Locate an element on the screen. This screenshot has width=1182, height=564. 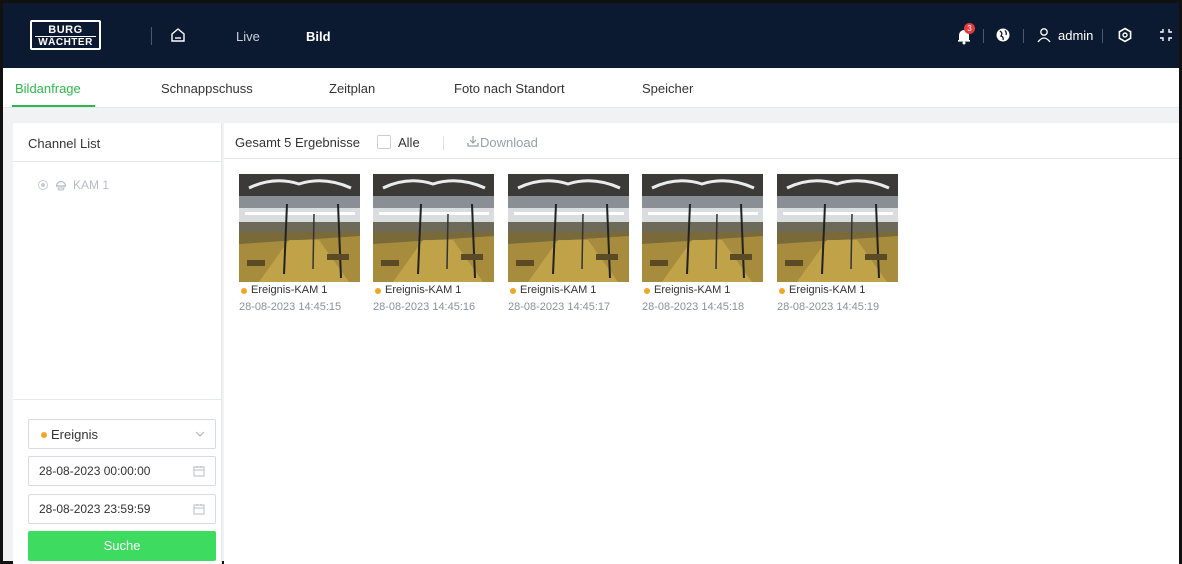
brand-line1: BURG is located at coordinates (65, 30).